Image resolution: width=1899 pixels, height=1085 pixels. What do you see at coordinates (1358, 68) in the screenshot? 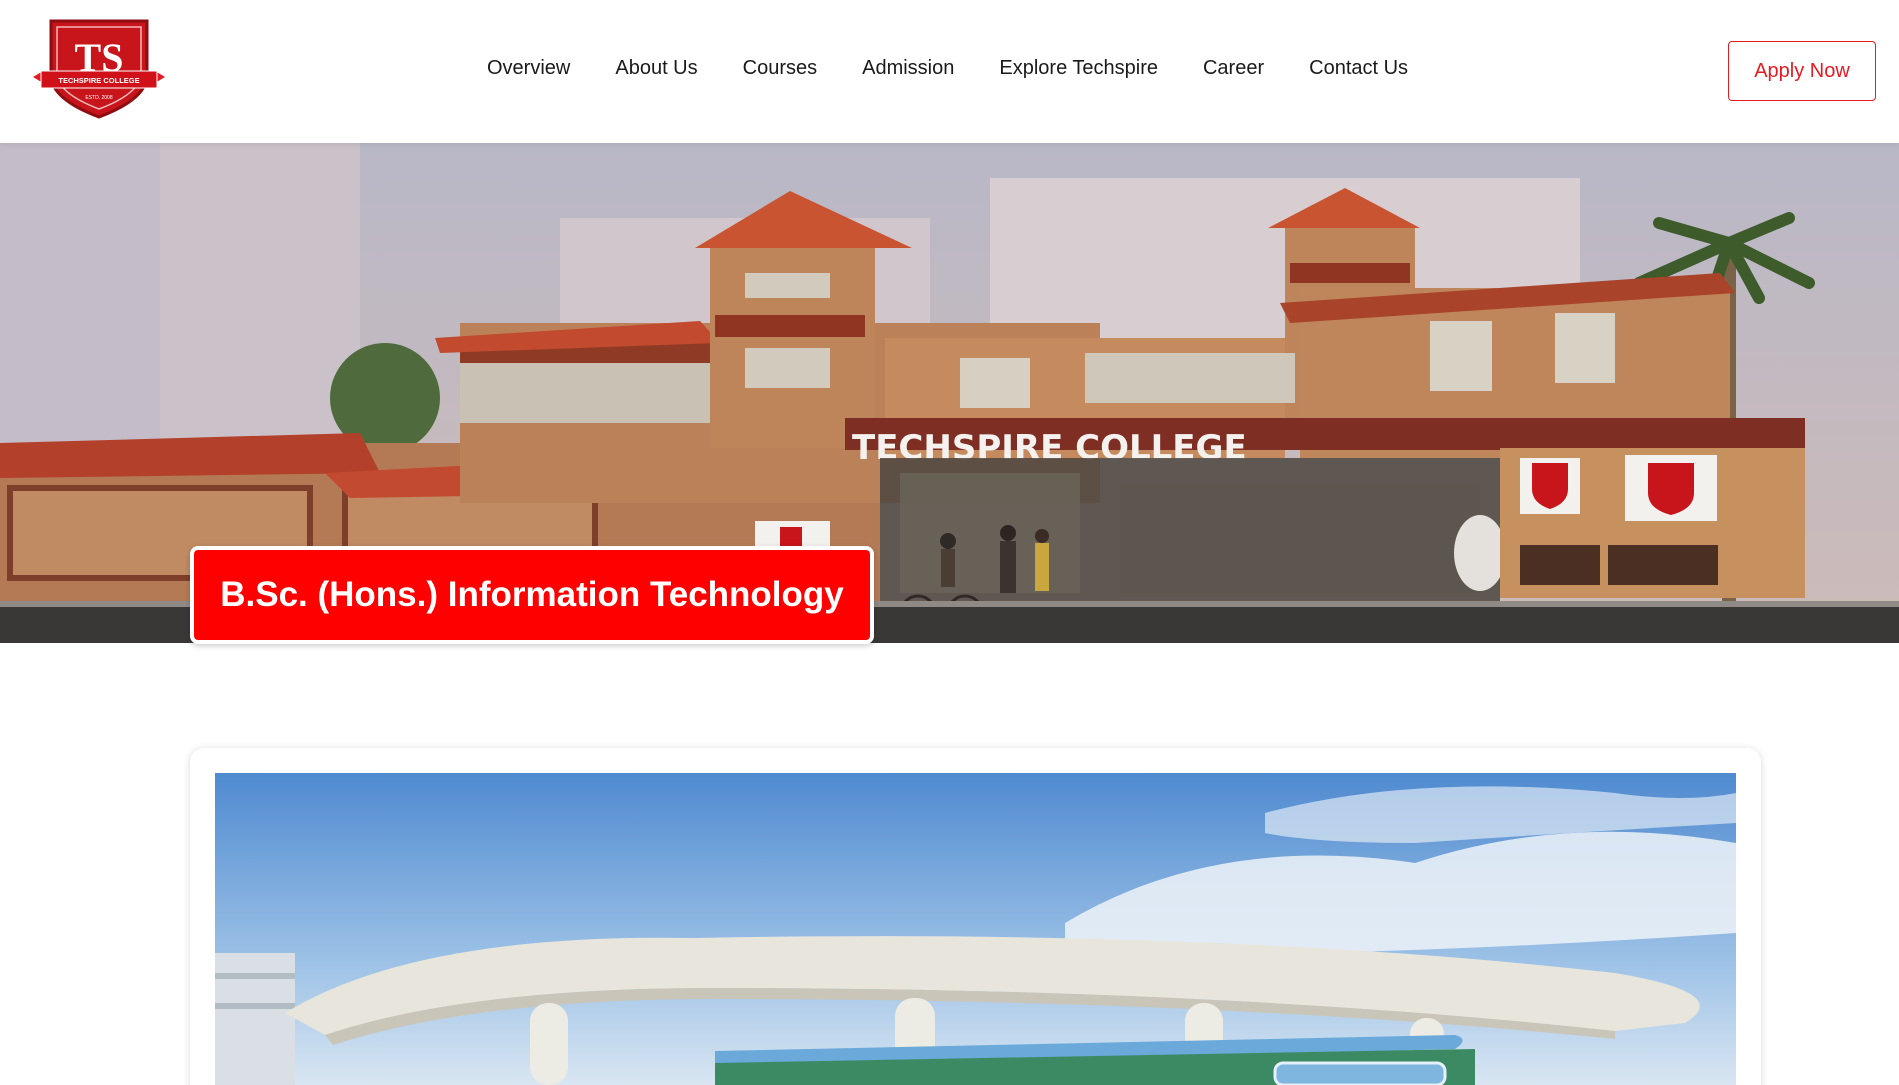
I see `nav-contact-us: Contact Us` at bounding box center [1358, 68].